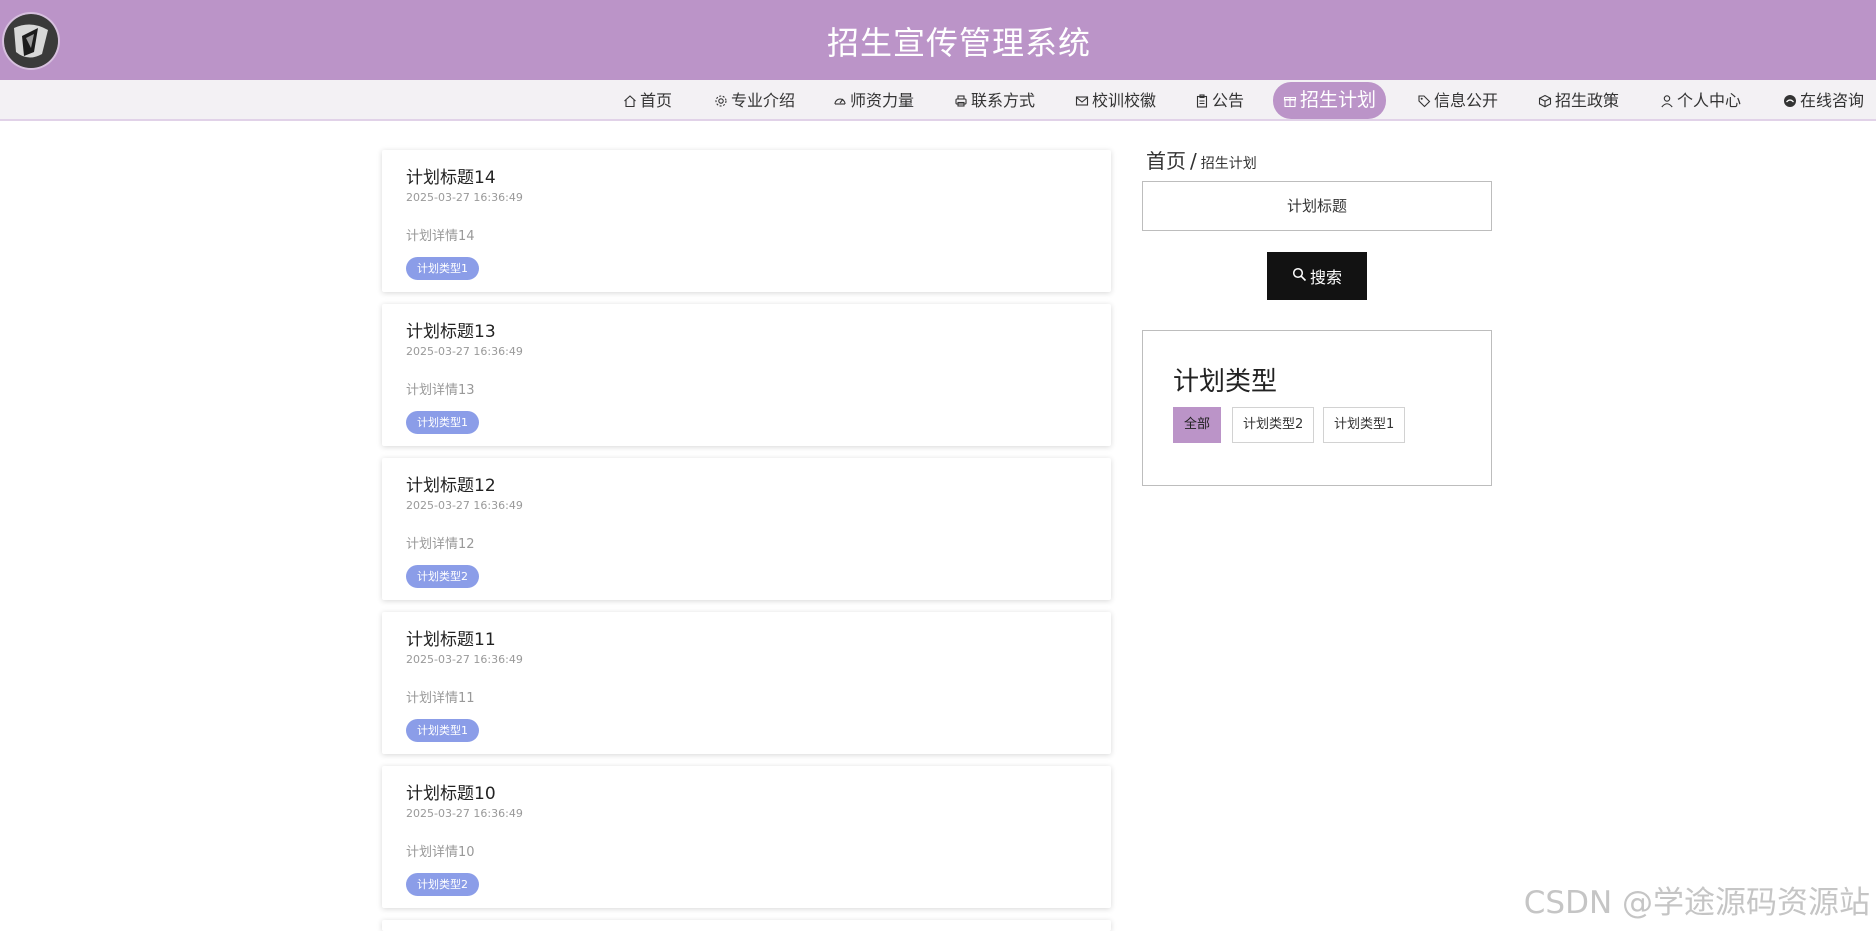 The height and width of the screenshot is (931, 1876). What do you see at coordinates (1790, 101) in the screenshot?
I see `chat-icon` at bounding box center [1790, 101].